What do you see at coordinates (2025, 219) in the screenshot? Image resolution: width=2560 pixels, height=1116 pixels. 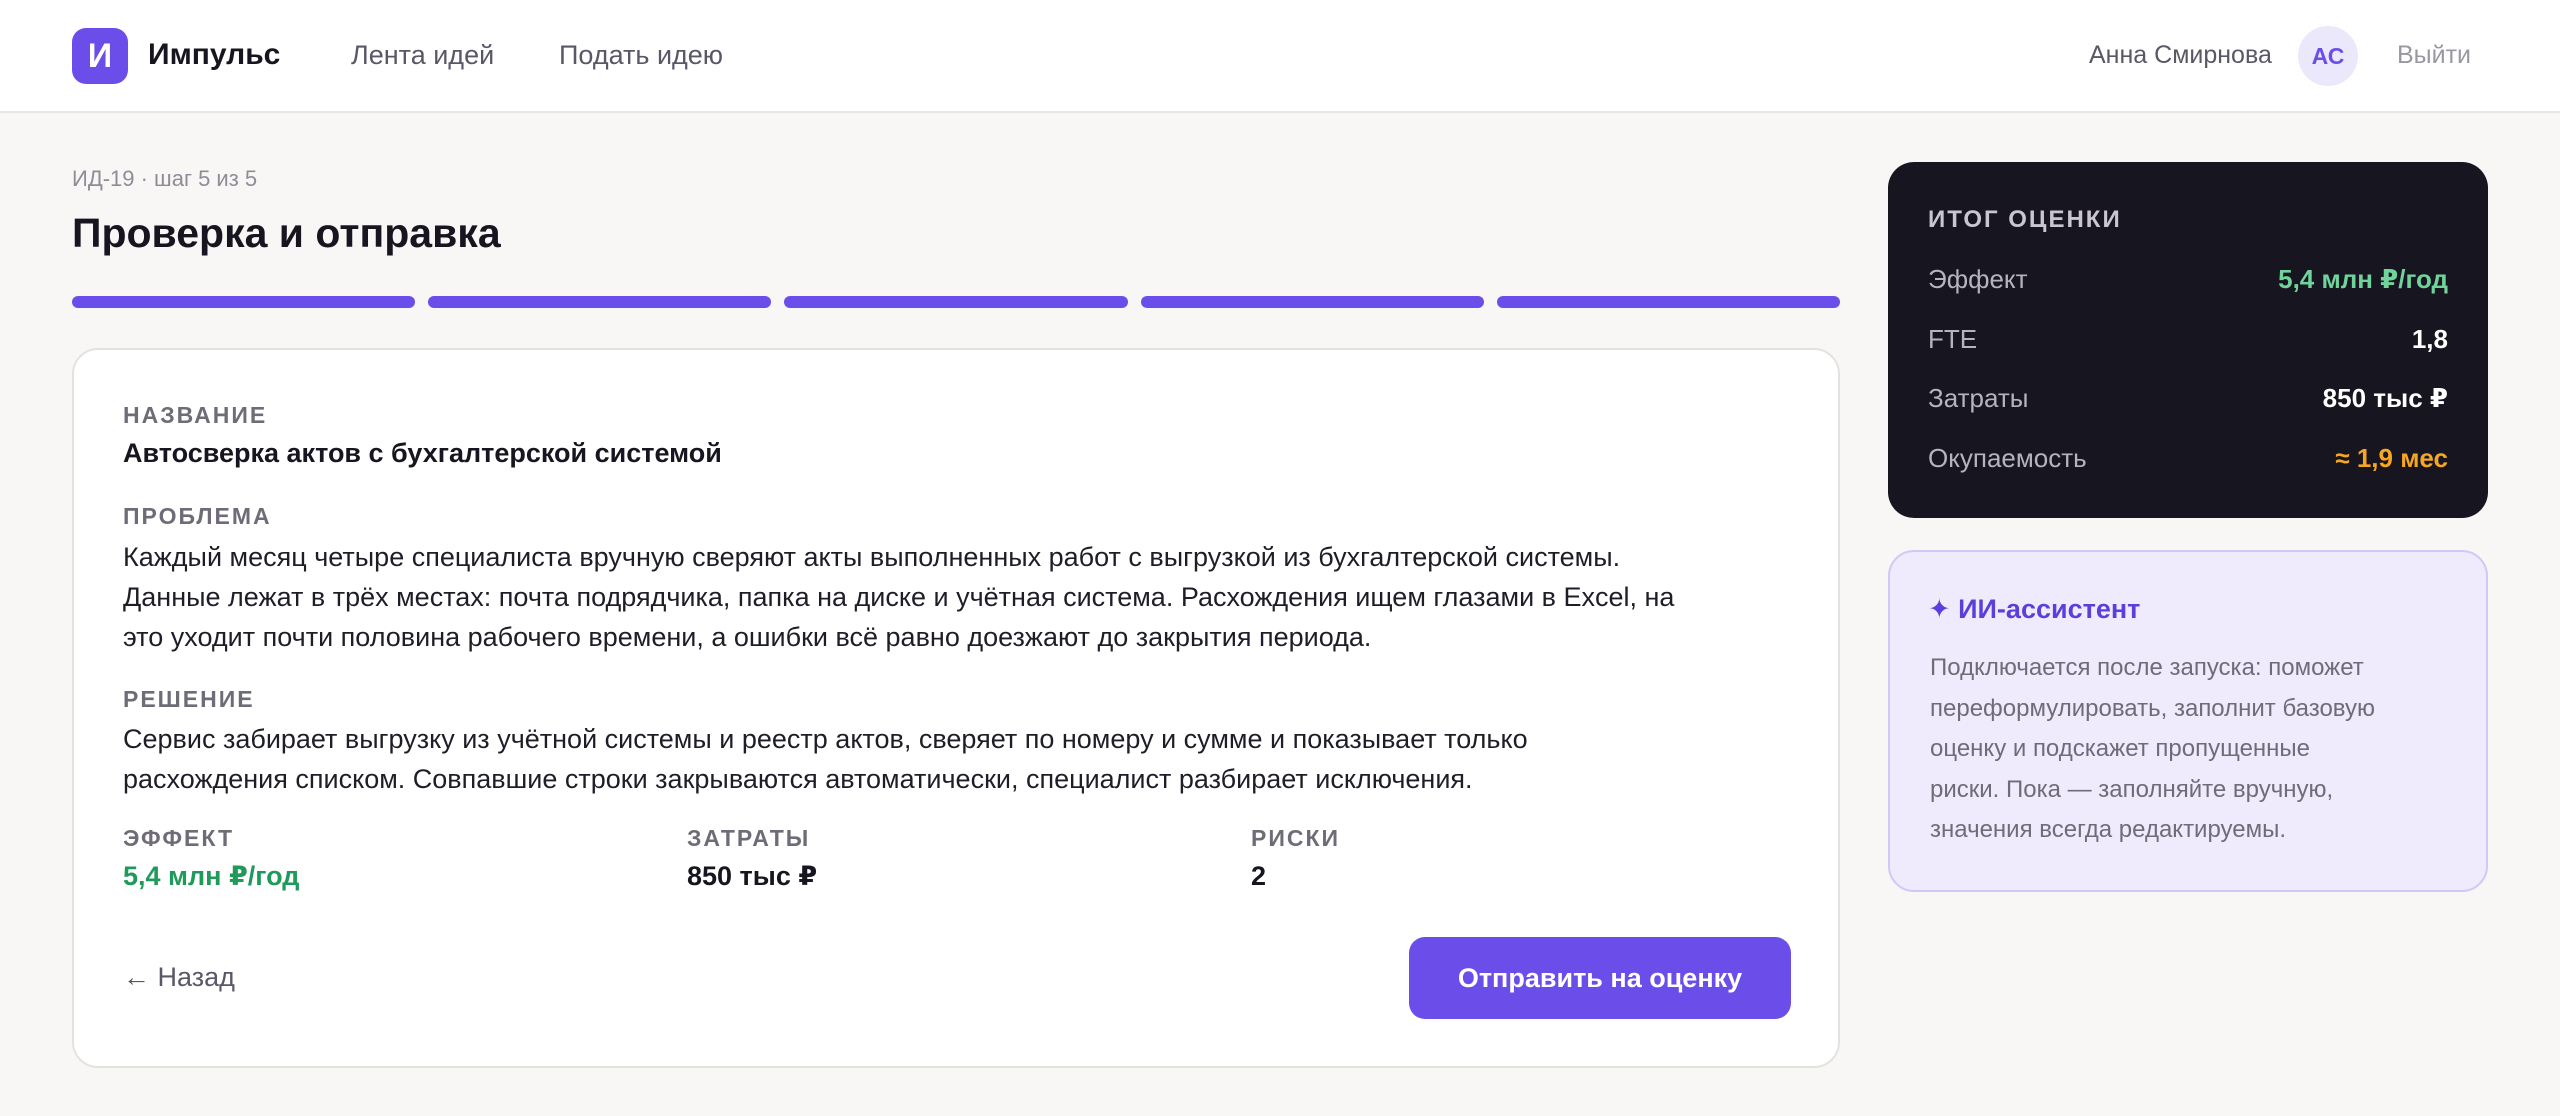 I see `summary-title: ИТОГ ОЦЕНКИ` at bounding box center [2025, 219].